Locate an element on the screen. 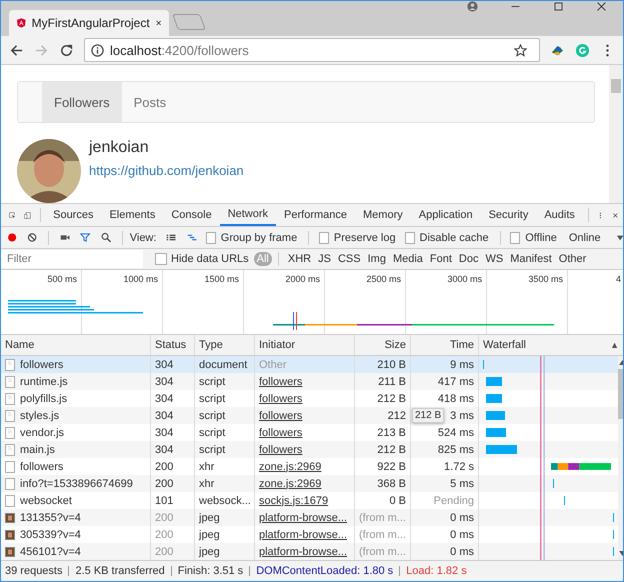  time-cell: 825 ms is located at coordinates (445, 449).